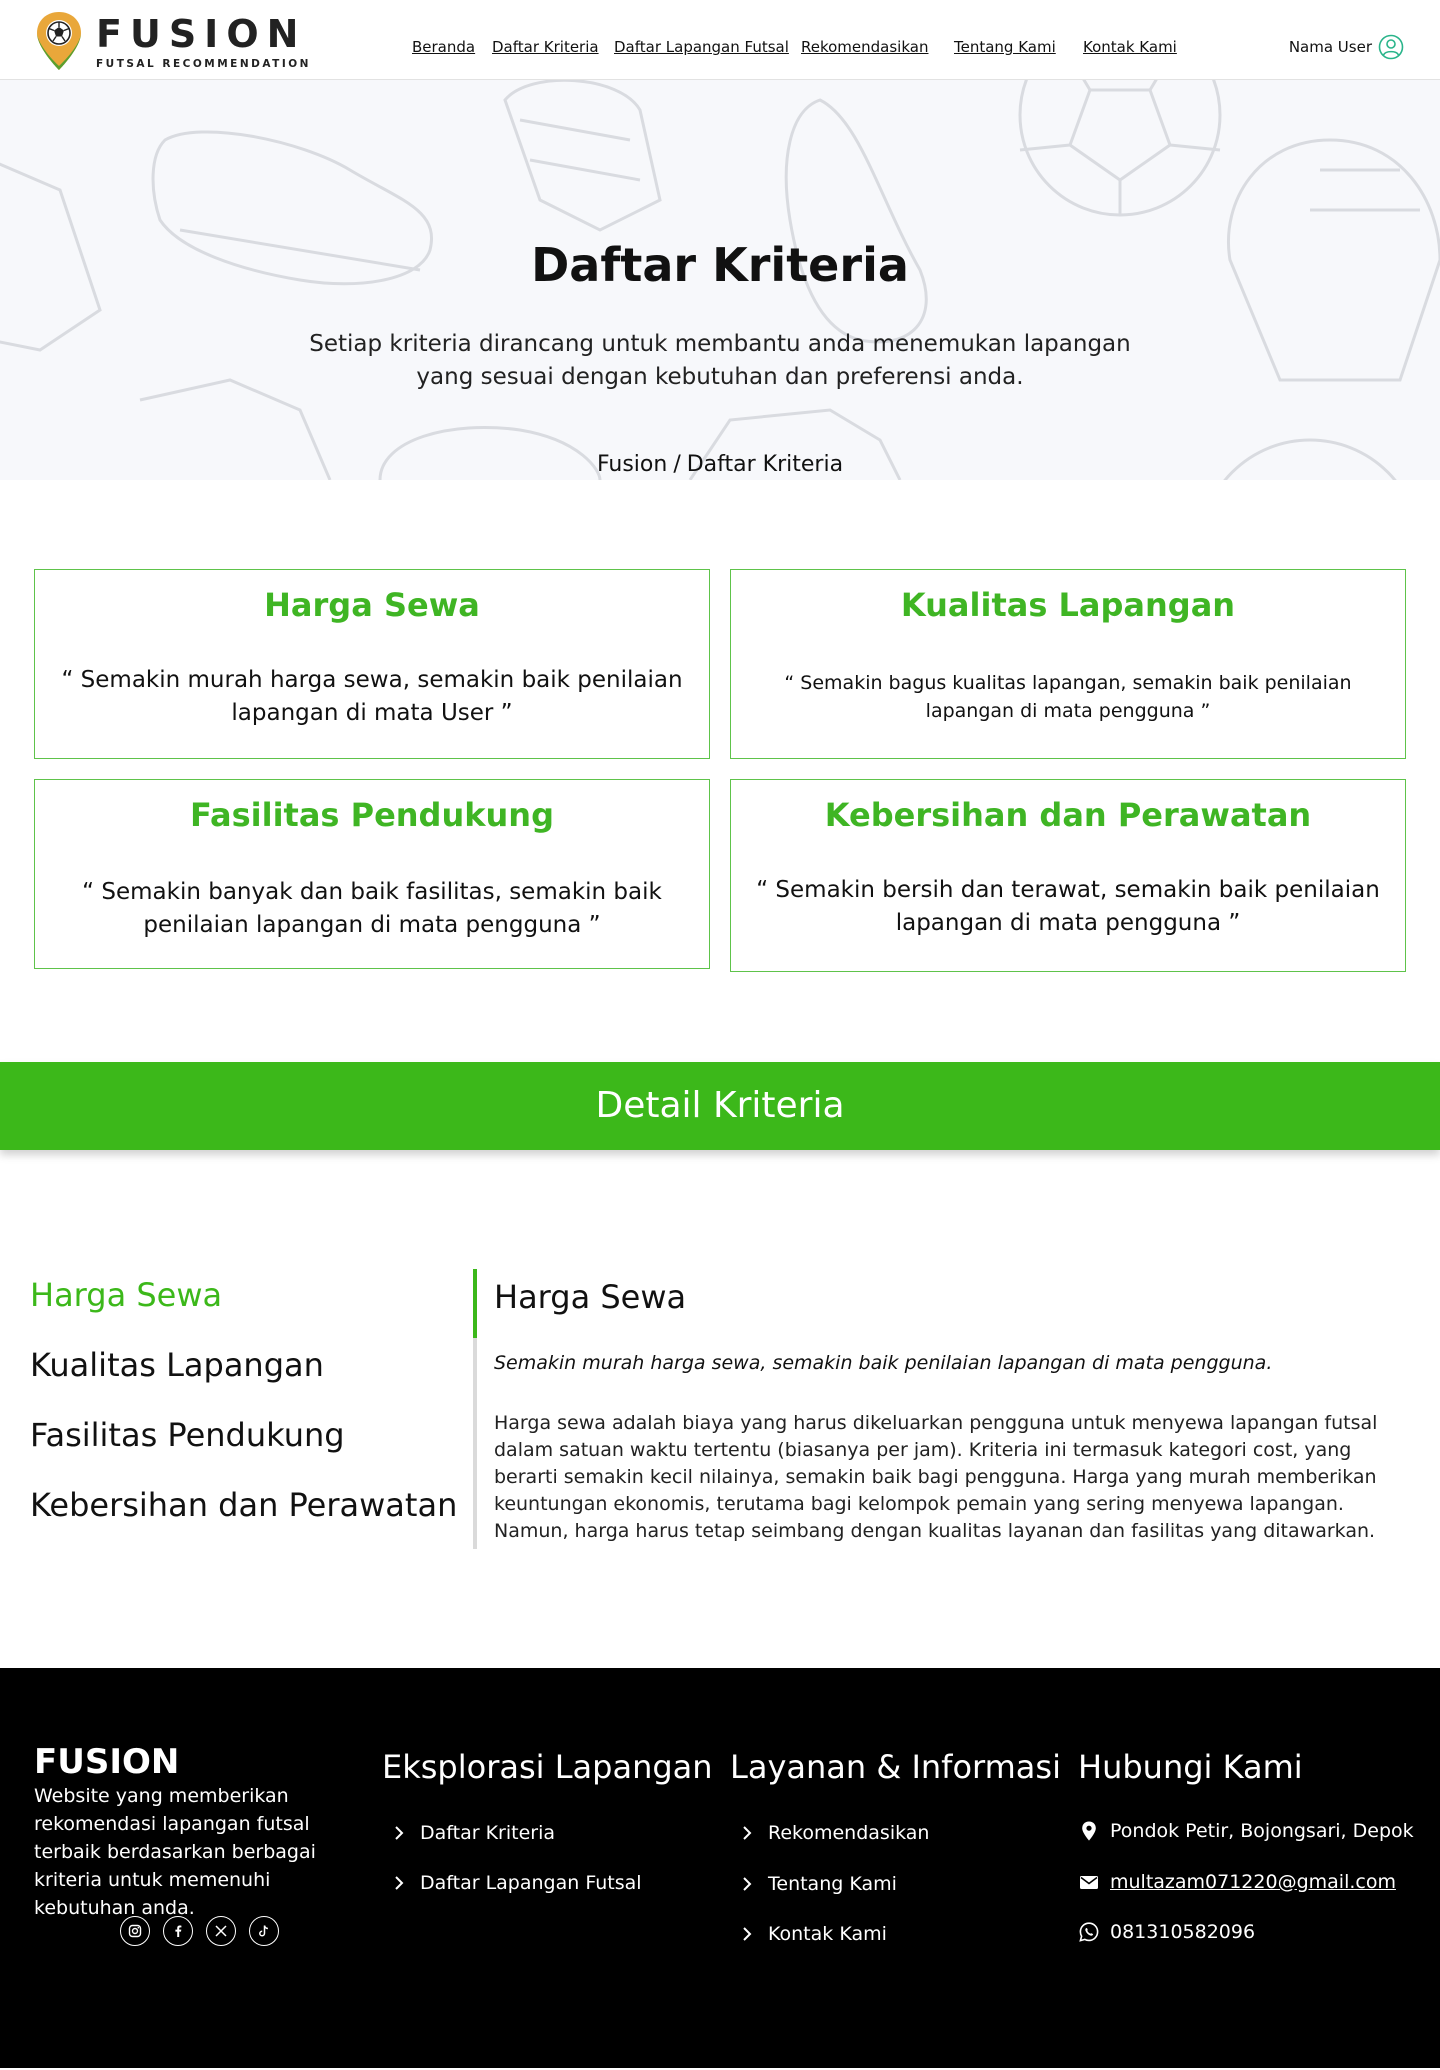  I want to click on footer-brand: FUSION, so click(107, 1762).